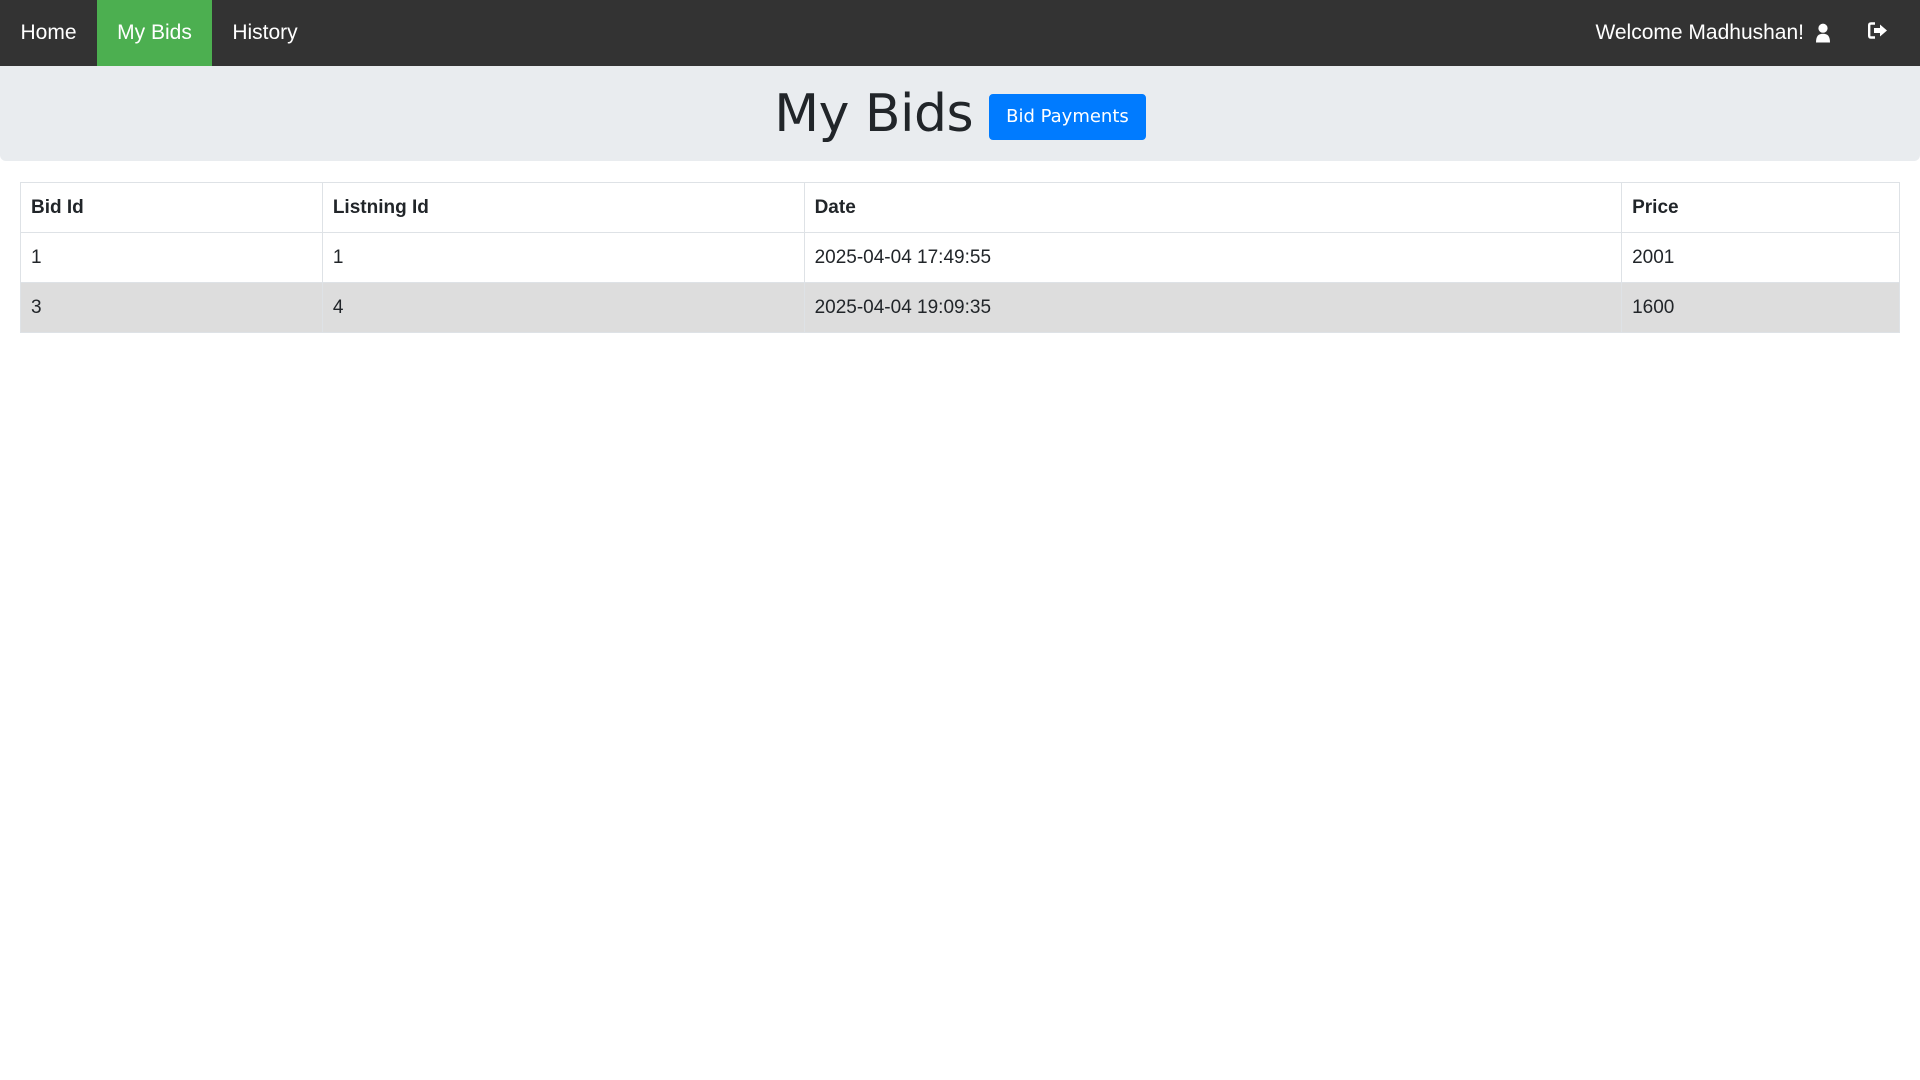 This screenshot has width=1920, height=1080. I want to click on cell-date: 2025-04-04 19:09:35, so click(1213, 307).